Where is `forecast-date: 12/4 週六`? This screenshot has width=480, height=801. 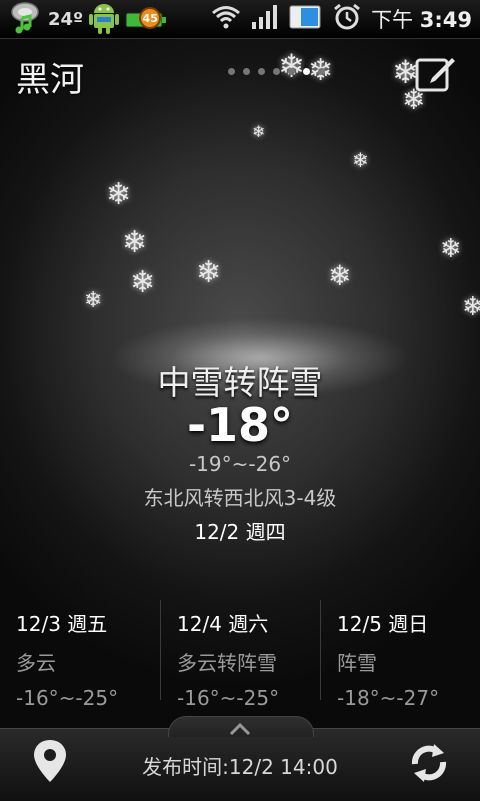
forecast-date: 12/4 週六 is located at coordinates (223, 624).